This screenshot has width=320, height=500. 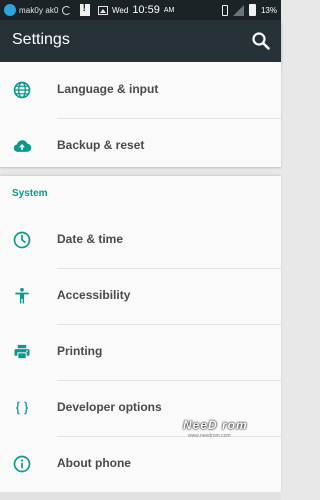 What do you see at coordinates (238, 10) in the screenshot?
I see `signal-icon` at bounding box center [238, 10].